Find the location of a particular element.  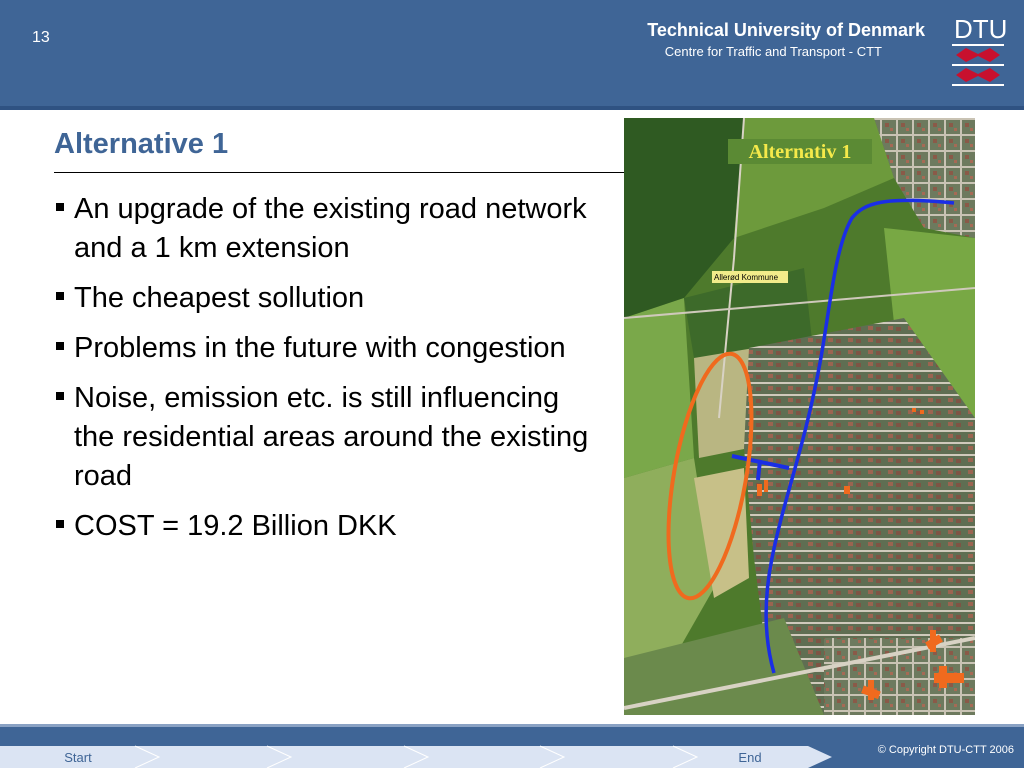

bullet-item: The cheapest sollution is located at coordinates (324, 298).